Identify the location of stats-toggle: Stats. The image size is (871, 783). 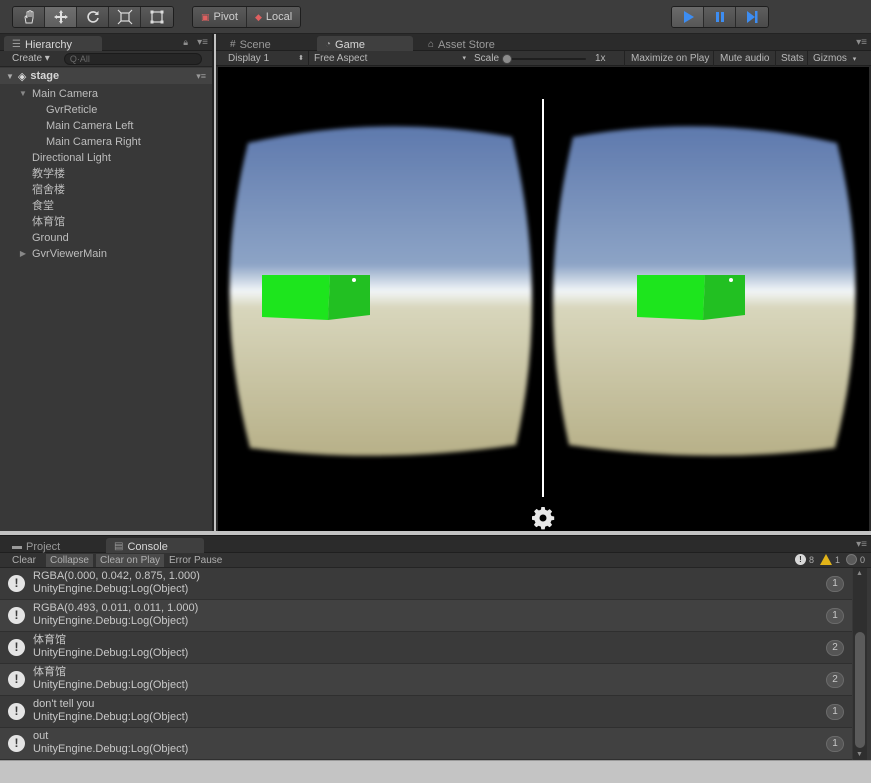
(792, 58).